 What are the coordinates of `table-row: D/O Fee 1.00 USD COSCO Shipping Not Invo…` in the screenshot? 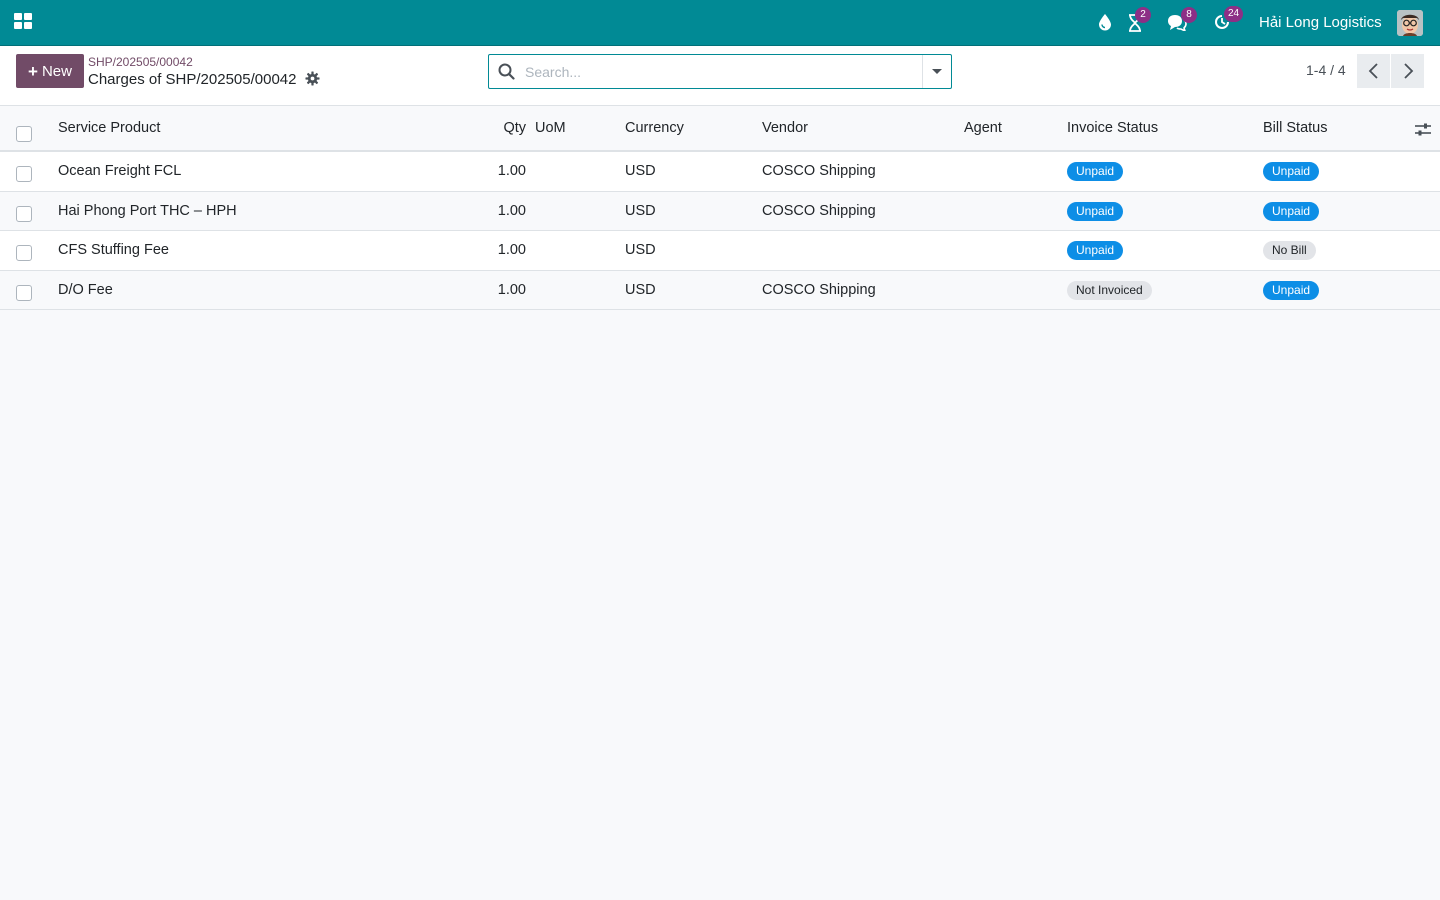 It's located at (720, 290).